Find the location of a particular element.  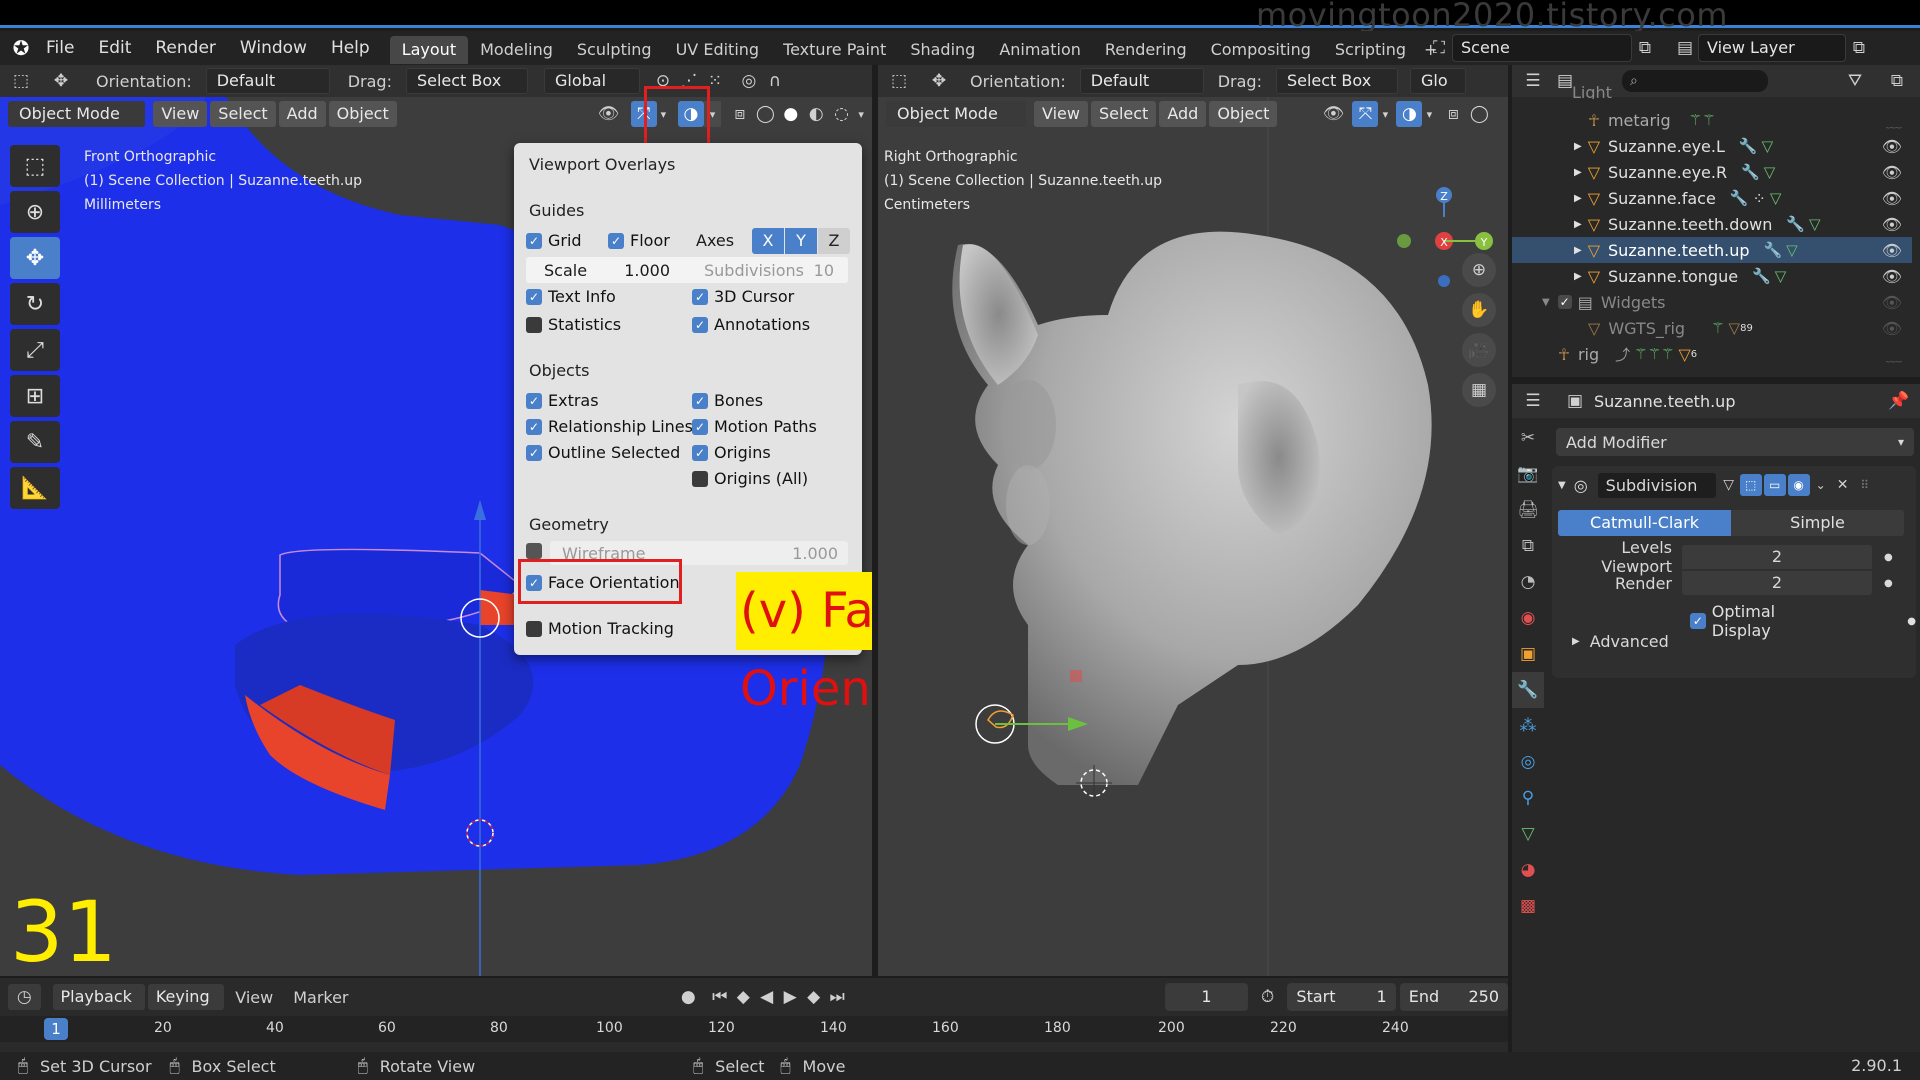

material-shading-icon: ◐ is located at coordinates (815, 114).